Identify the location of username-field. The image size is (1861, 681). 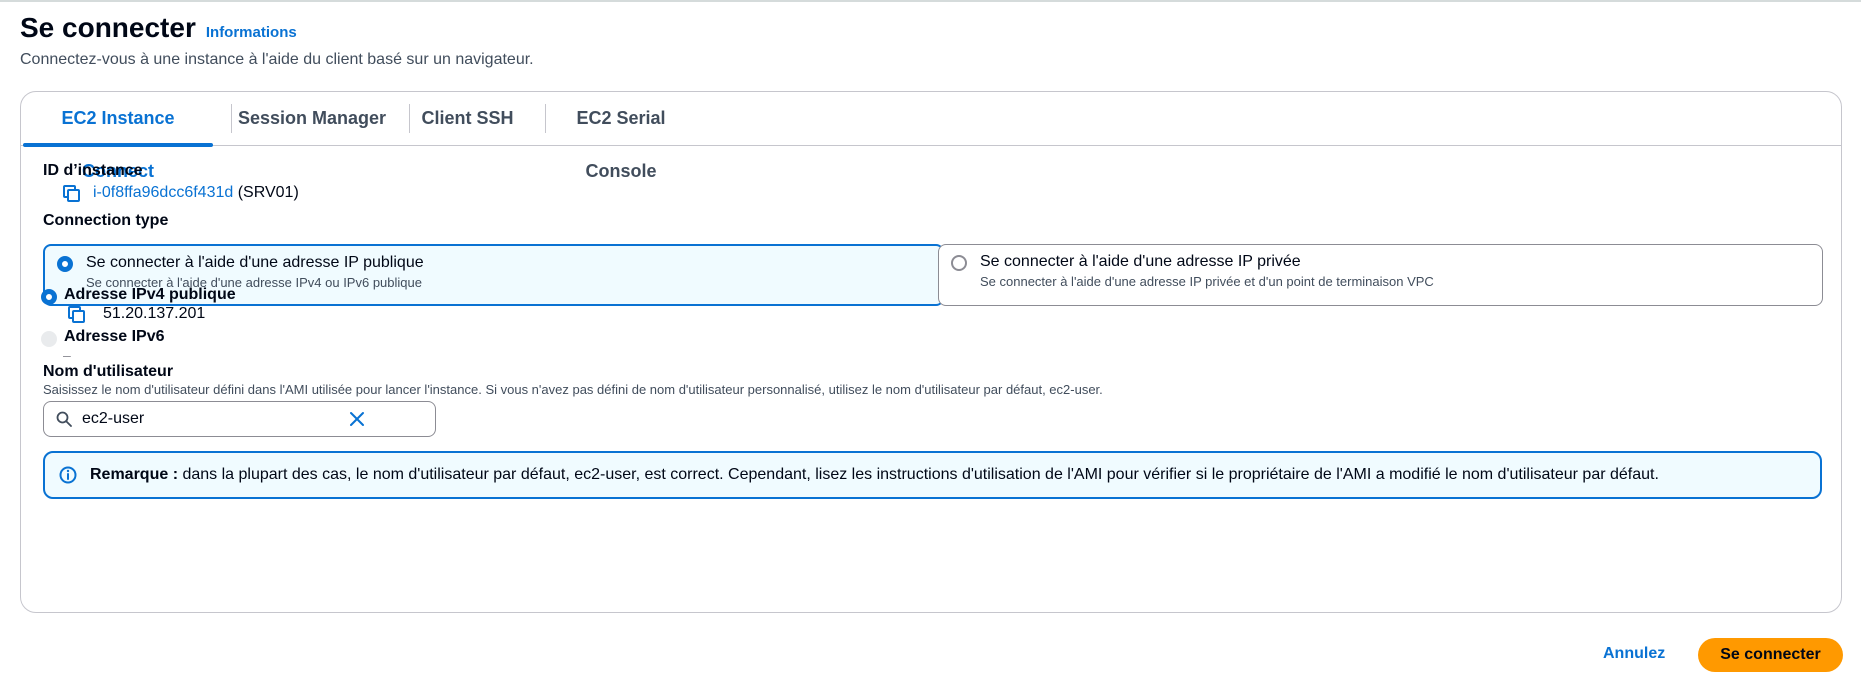
(239, 419).